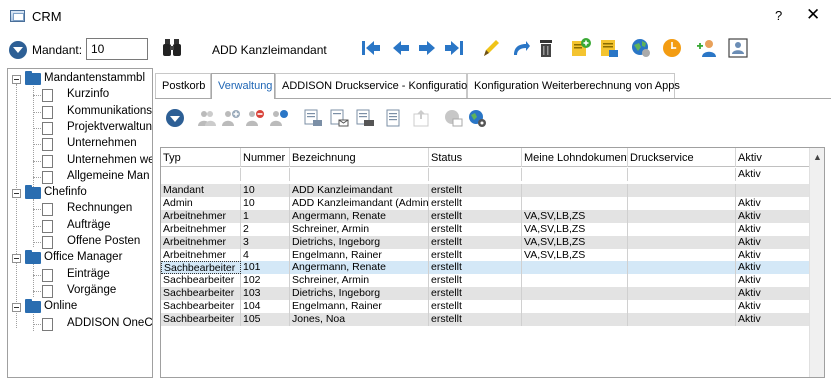  Describe the element at coordinates (816, 262) in the screenshot. I see `grid-vertical-scrollbar: ▲` at that location.